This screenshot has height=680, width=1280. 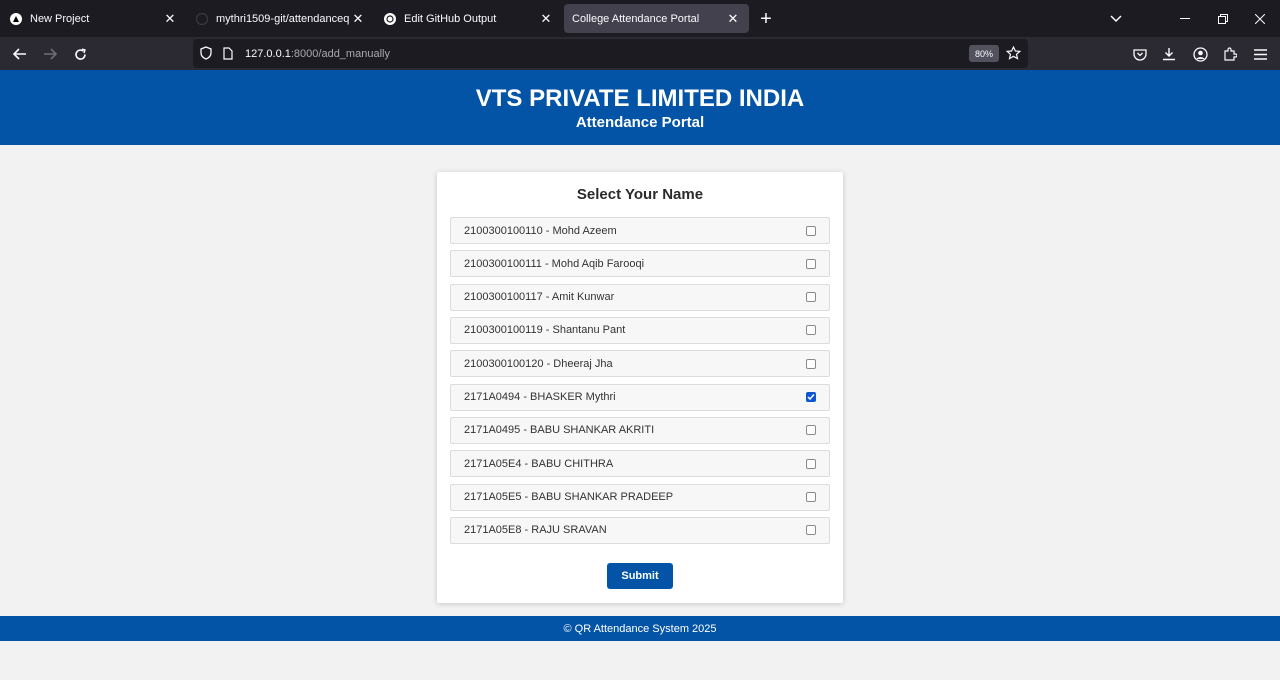 I want to click on tab-title: College Attendance Portal, so click(x=636, y=18).